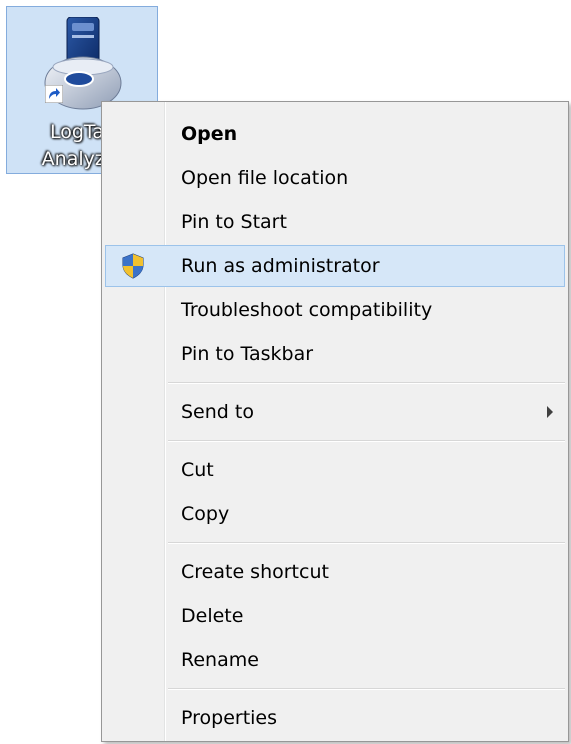  Describe the element at coordinates (335, 616) in the screenshot. I see `menu-item-delete: Delete` at that location.